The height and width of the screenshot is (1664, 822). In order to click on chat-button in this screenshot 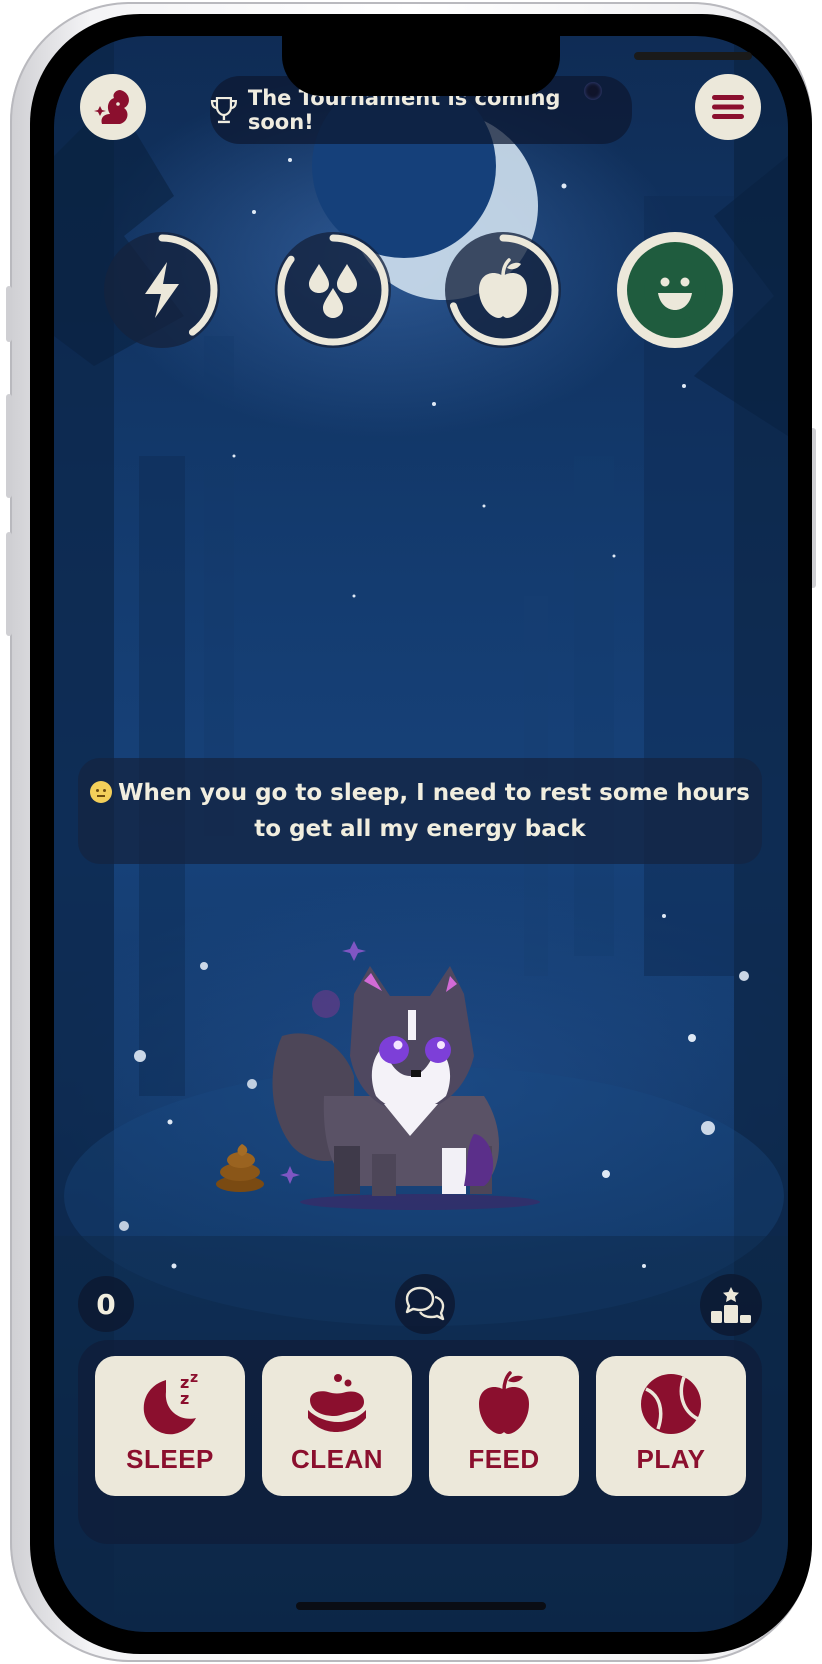, I will do `click(425, 1304)`.